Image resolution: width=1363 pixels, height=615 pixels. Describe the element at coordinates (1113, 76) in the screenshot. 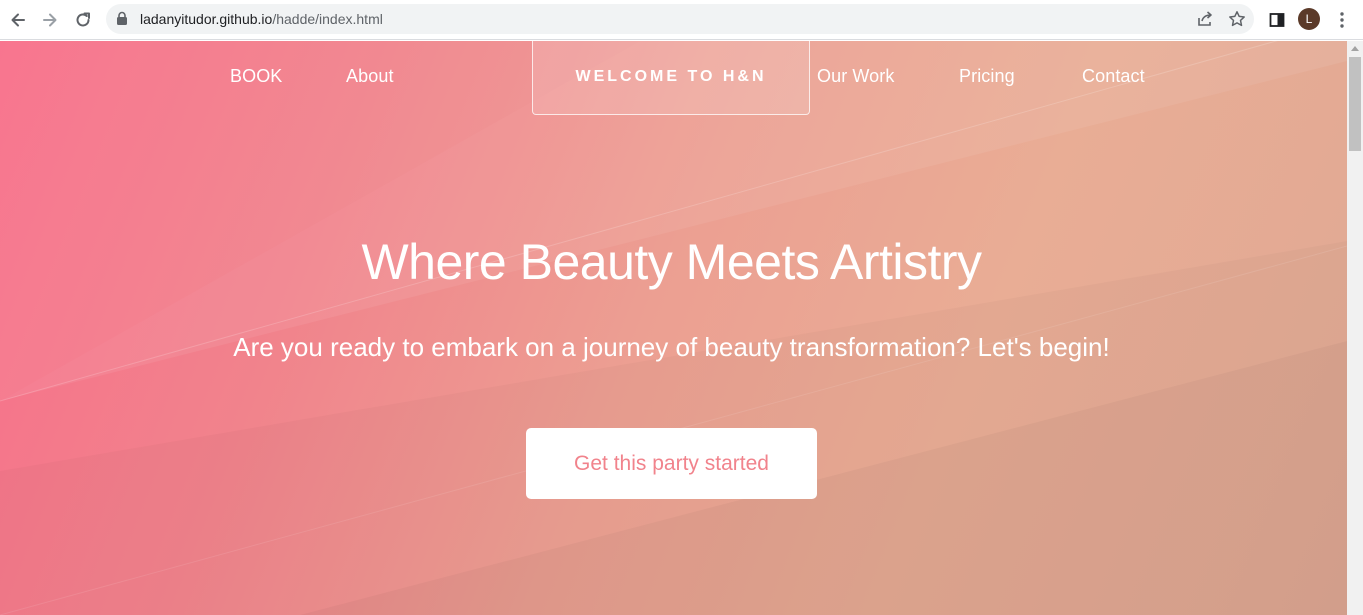

I see `nav-contact: Contact` at that location.